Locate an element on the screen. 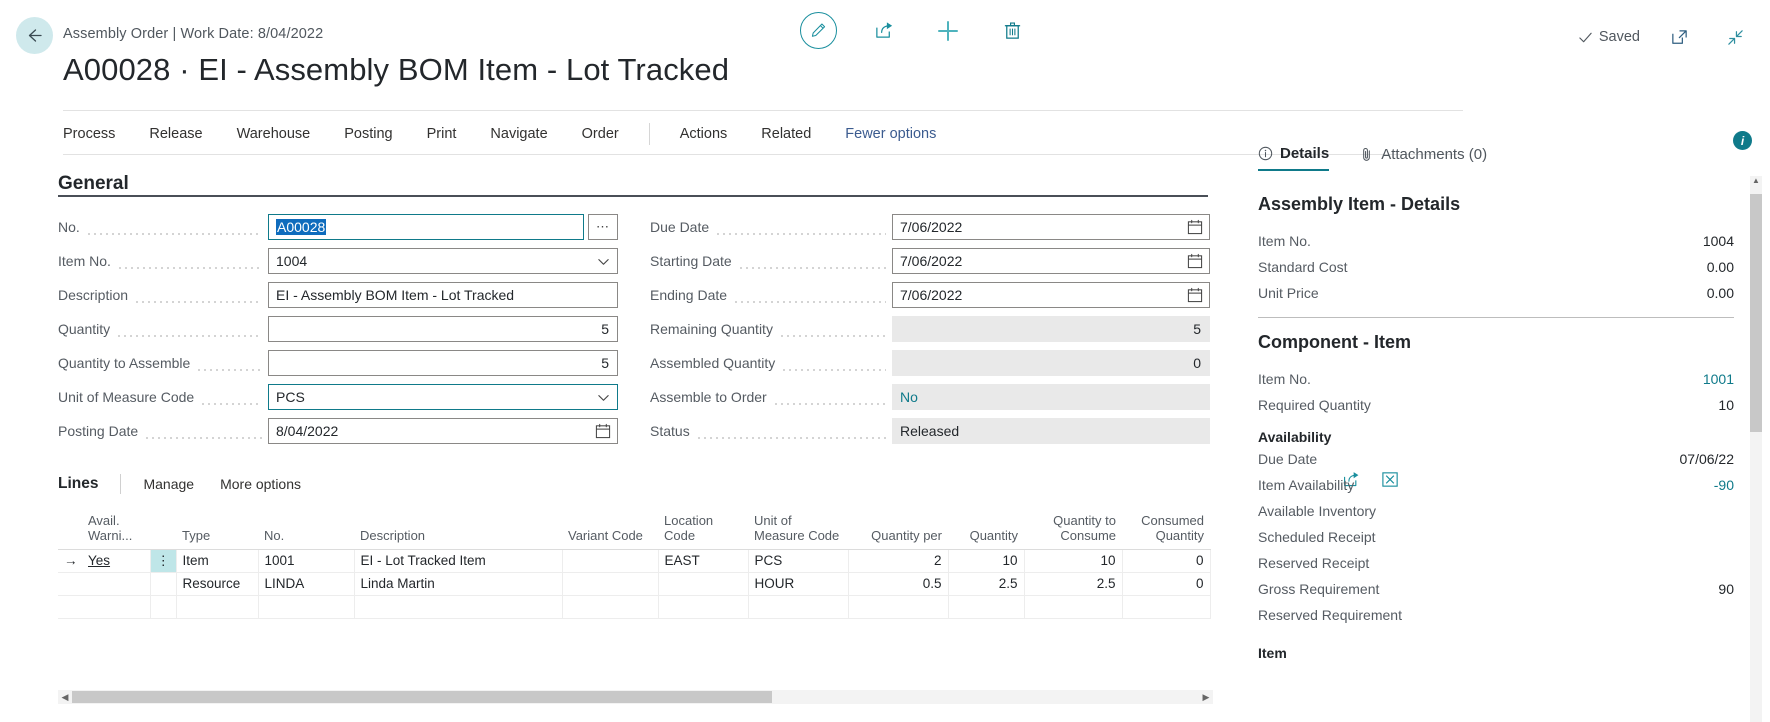  menu-item-release: Release is located at coordinates (175, 134).